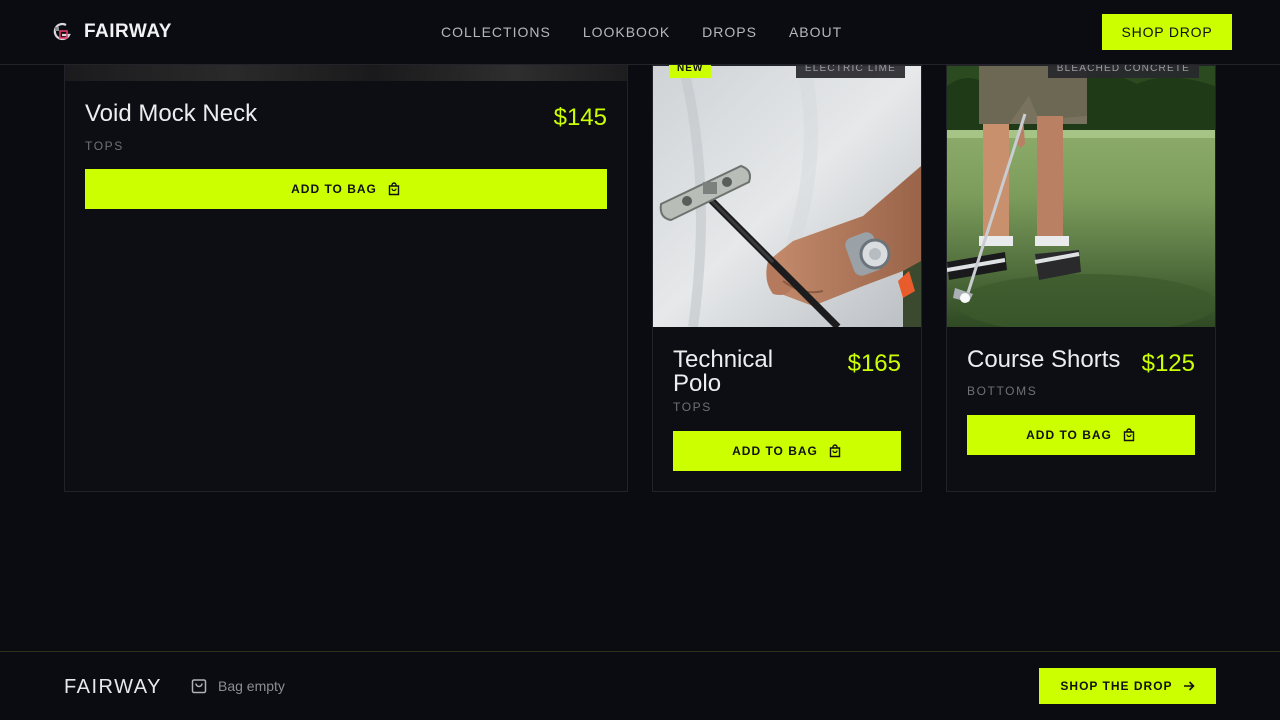  Describe the element at coordinates (251, 686) in the screenshot. I see `bag-status-text: Bag empty` at that location.